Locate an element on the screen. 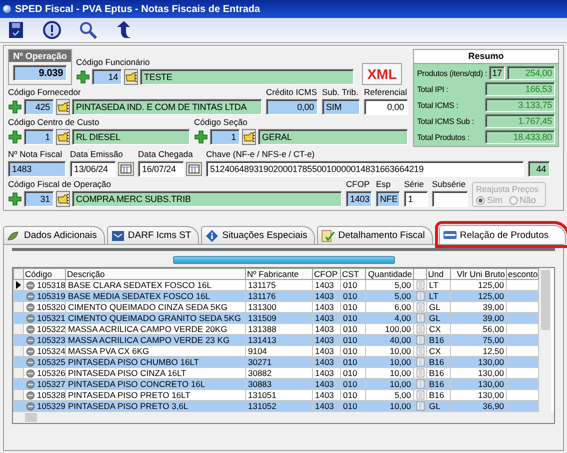  supplier-code-field: 425 is located at coordinates (39, 107).